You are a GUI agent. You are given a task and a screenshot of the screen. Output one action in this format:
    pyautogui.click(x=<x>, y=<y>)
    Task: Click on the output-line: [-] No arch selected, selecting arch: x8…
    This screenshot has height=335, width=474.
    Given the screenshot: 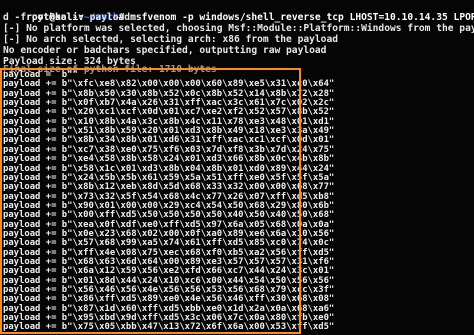 What is the action you would take?
    pyautogui.click(x=171, y=39)
    